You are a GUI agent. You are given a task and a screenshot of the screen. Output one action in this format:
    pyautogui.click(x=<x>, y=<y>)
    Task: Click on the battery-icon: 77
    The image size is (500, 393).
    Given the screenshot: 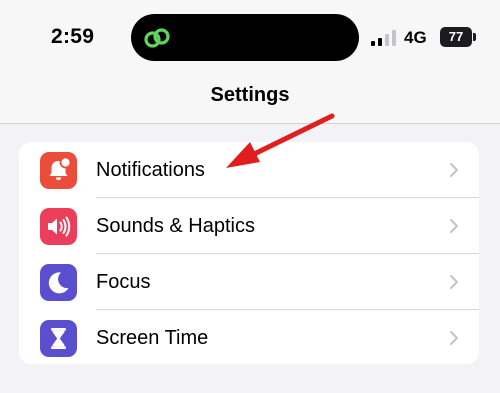 What is the action you would take?
    pyautogui.click(x=458, y=37)
    